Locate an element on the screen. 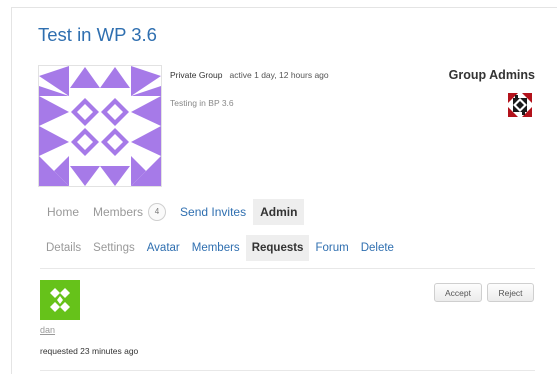 The width and height of the screenshot is (558, 374). subtab-avatar-label: Avatar is located at coordinates (163, 248).